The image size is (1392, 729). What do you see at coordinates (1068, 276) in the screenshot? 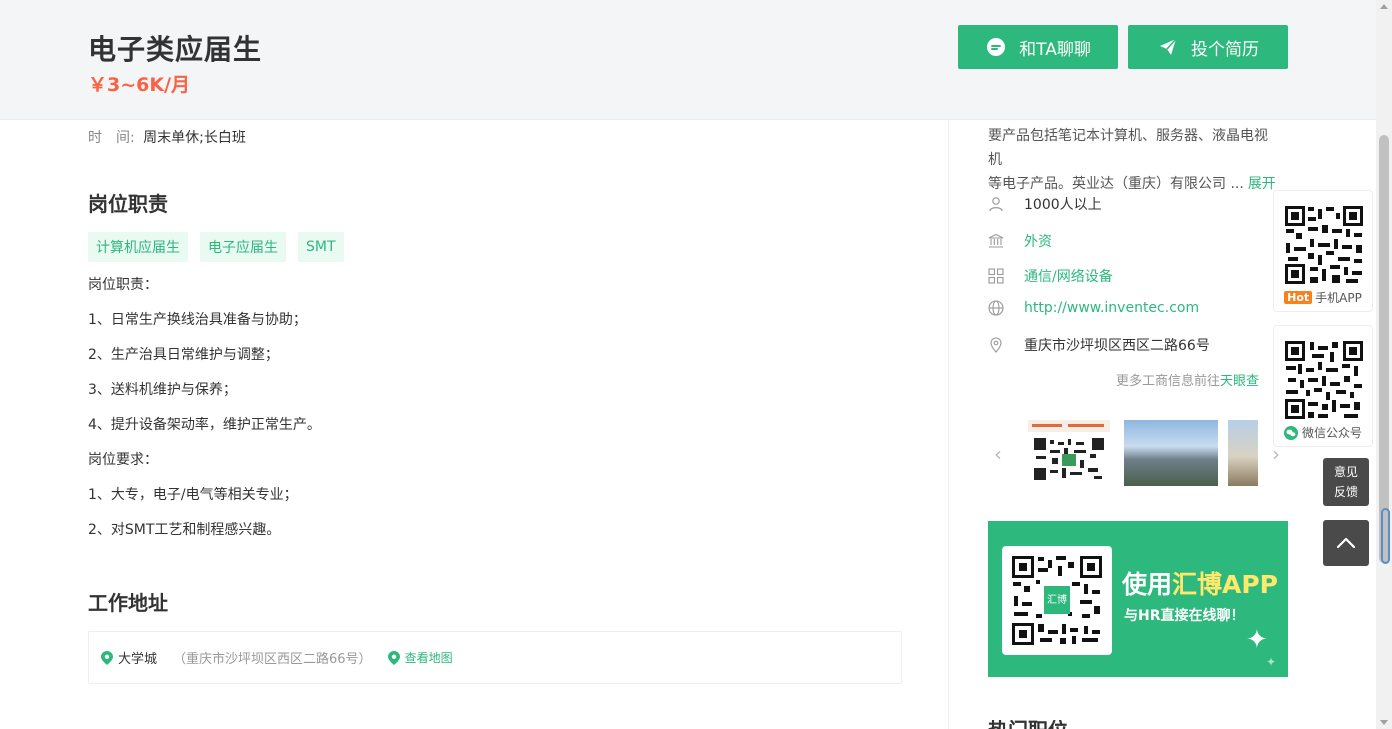
I see `company-industry: 通信/网络设备` at bounding box center [1068, 276].